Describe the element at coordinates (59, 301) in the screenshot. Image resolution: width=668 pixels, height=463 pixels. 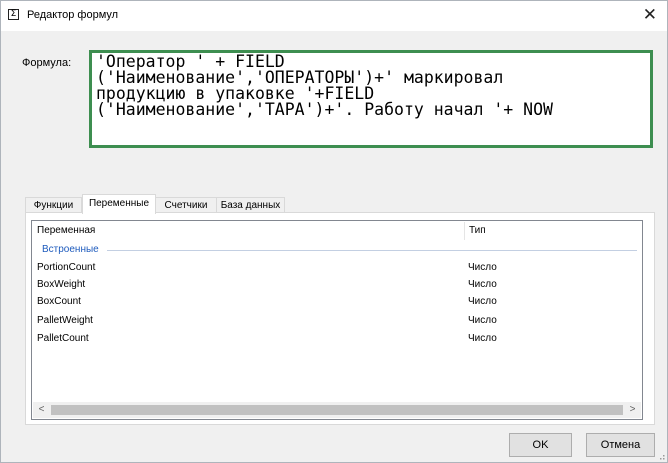
I see `variable-name: BoxCount` at that location.